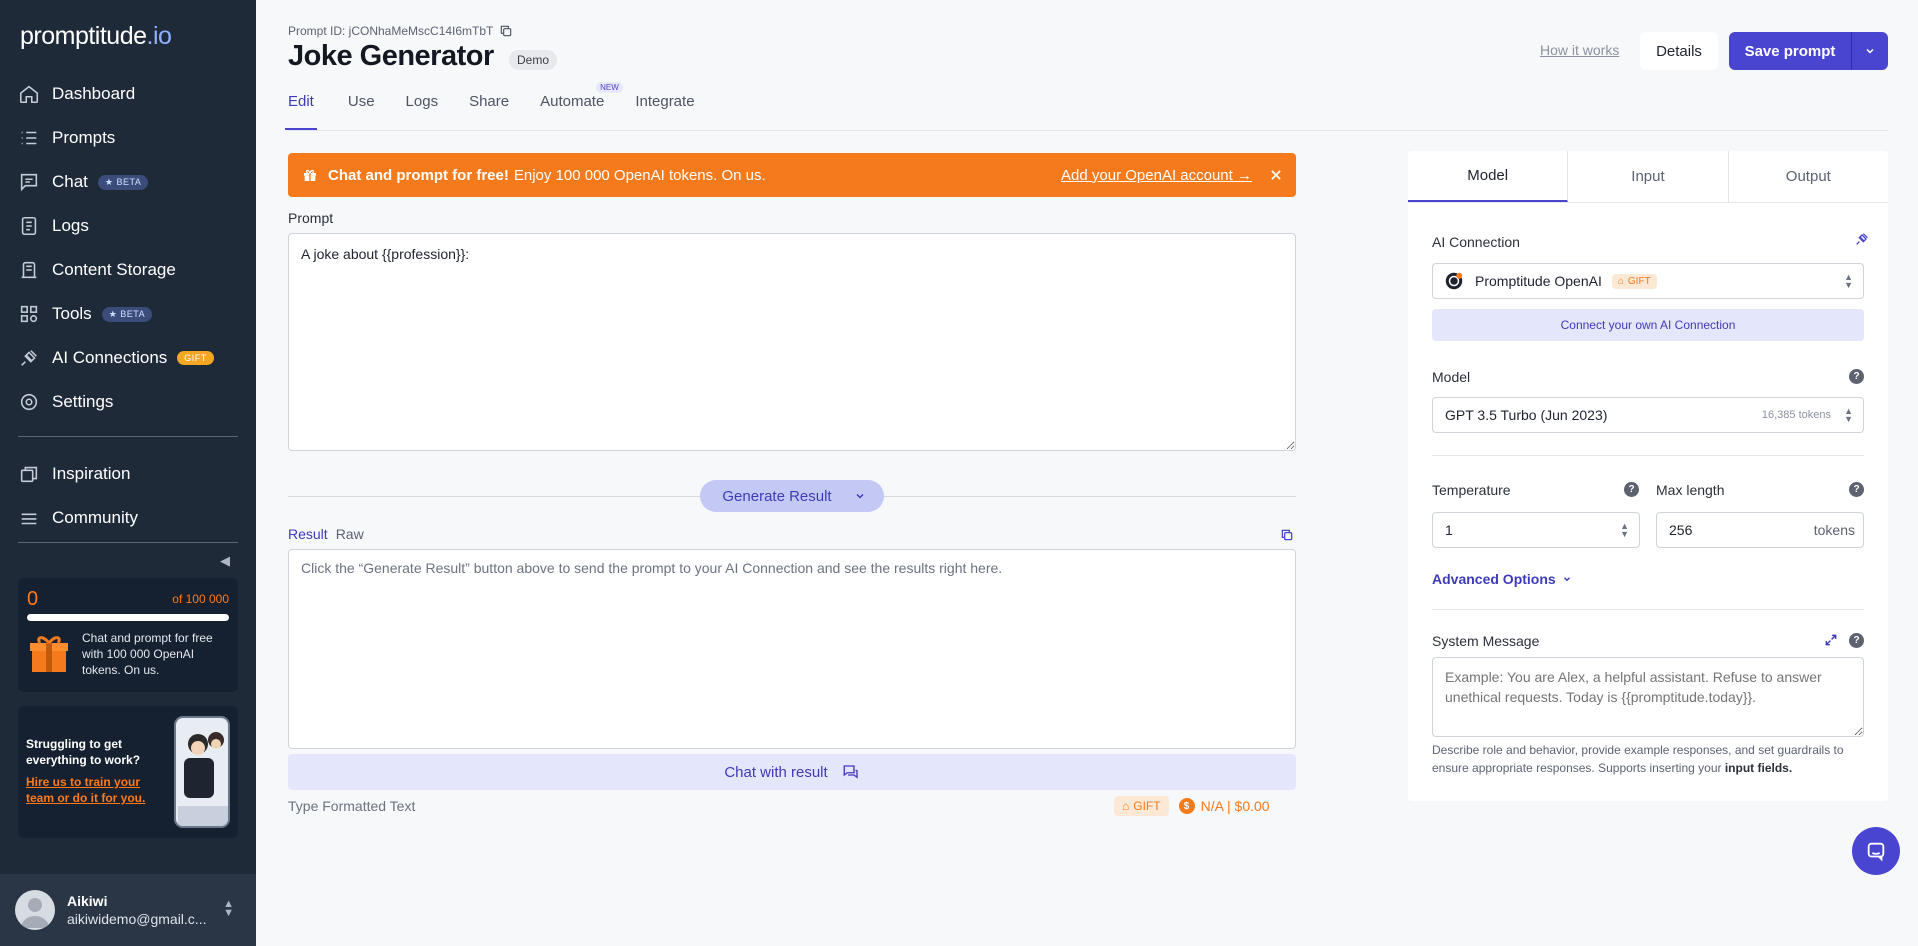 This screenshot has width=1918, height=946. I want to click on advanced-options-toggle: Advanced Options, so click(1502, 579).